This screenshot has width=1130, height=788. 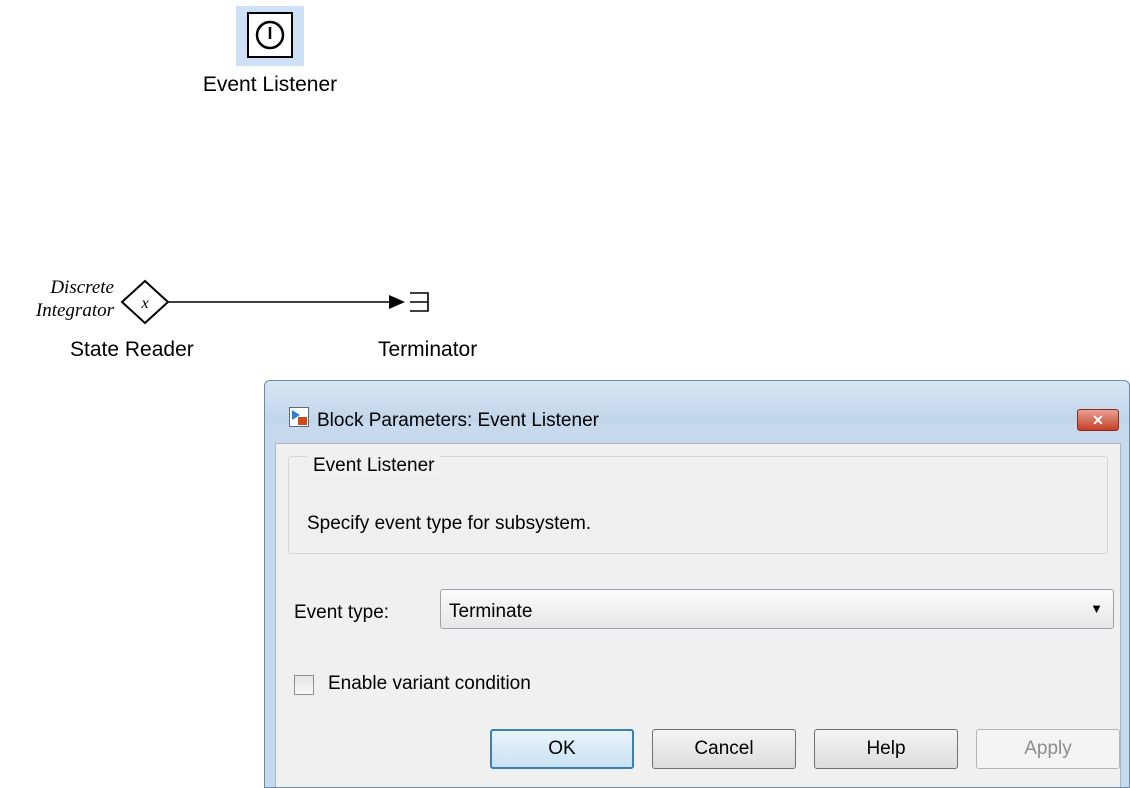 I want to click on chevron-down-icon: ▼, so click(x=1096, y=608).